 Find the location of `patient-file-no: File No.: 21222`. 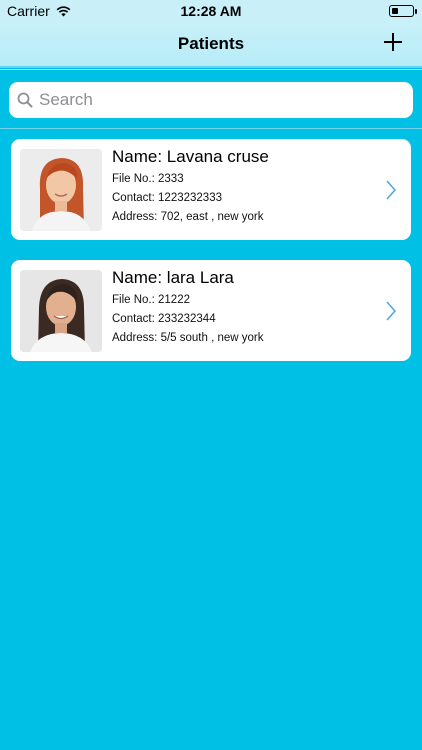

patient-file-no: File No.: 21222 is located at coordinates (151, 300).